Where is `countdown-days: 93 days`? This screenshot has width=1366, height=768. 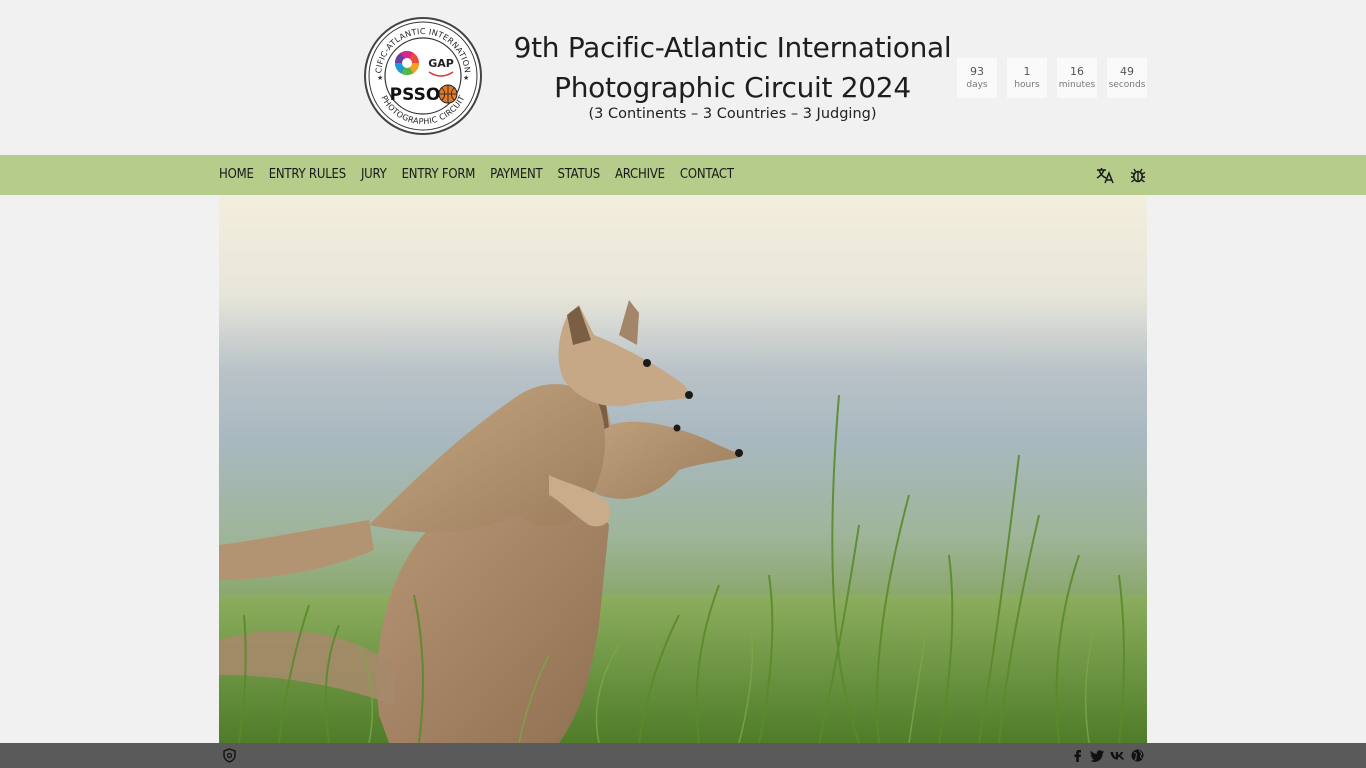
countdown-days: 93 days is located at coordinates (977, 78).